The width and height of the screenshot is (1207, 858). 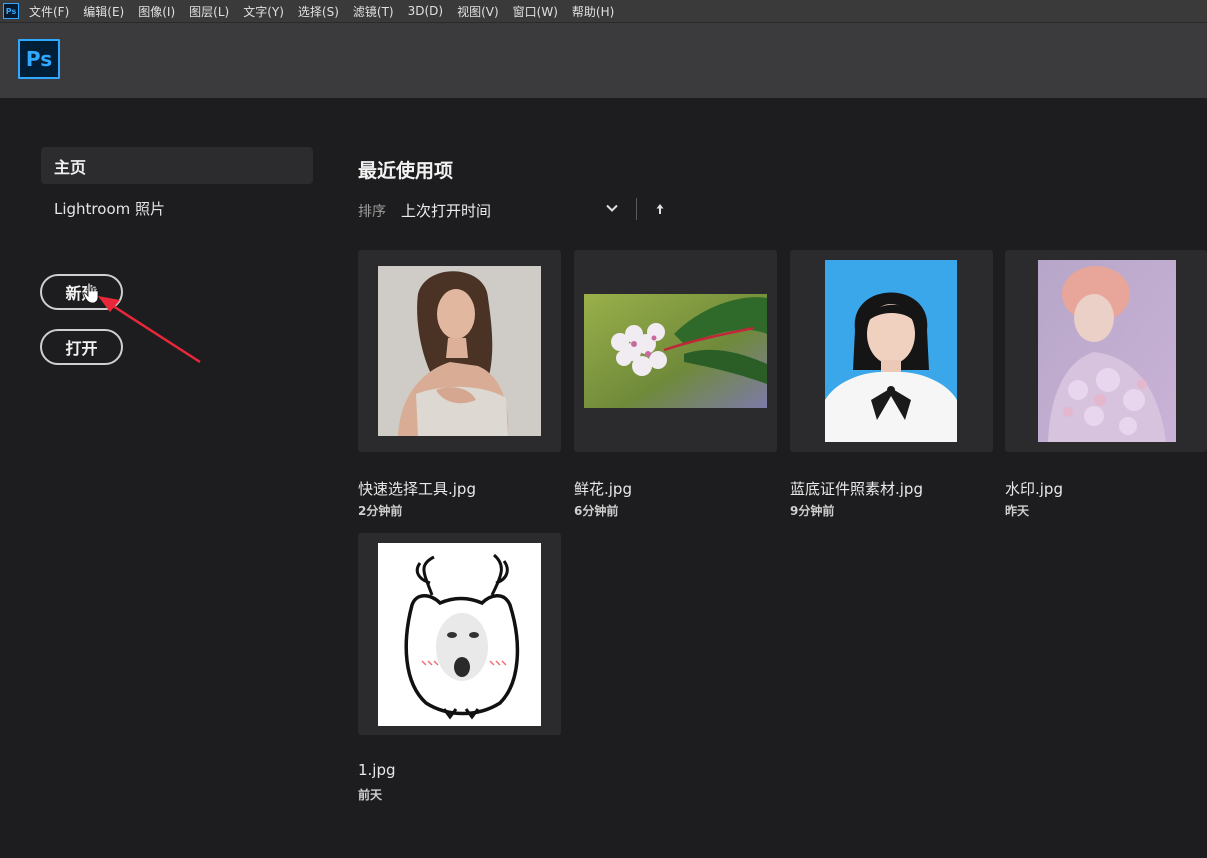 I want to click on file-name: 水印.jpg, so click(x=1034, y=488).